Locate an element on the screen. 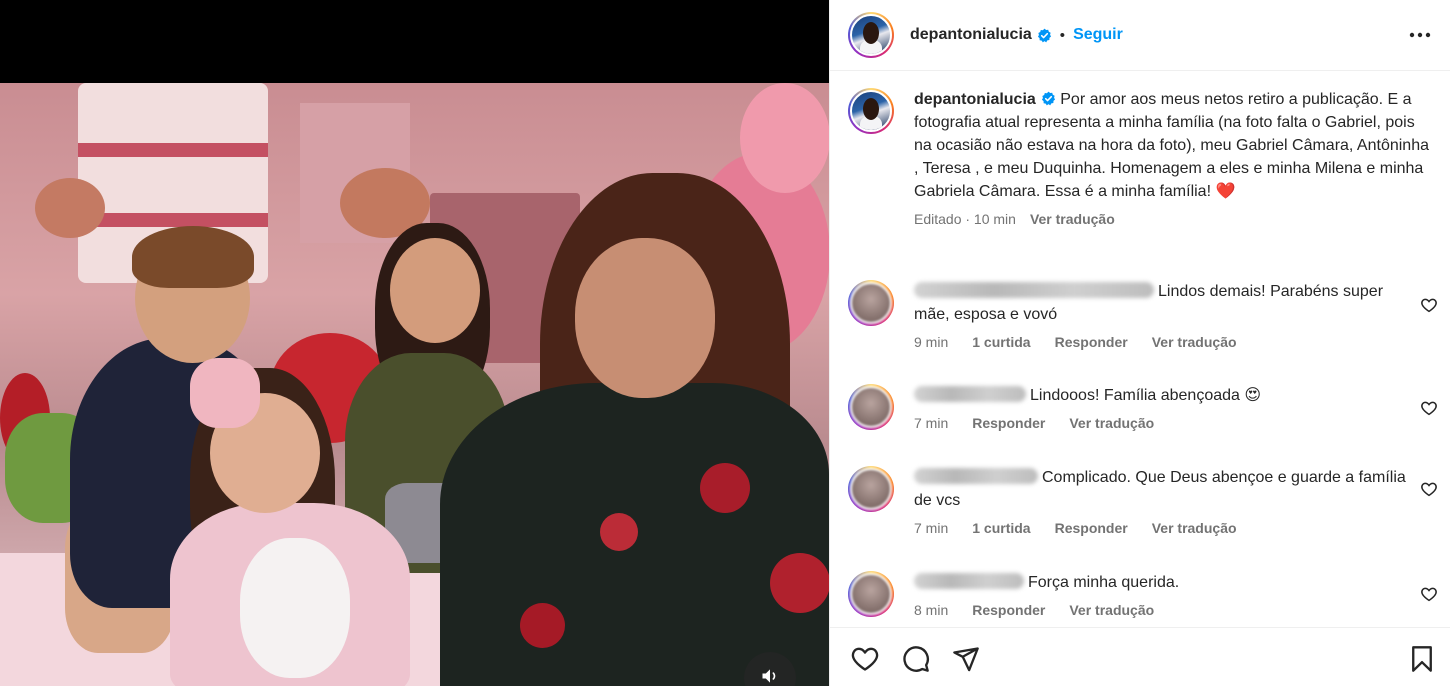  follow-button: Seguir is located at coordinates (1098, 35).